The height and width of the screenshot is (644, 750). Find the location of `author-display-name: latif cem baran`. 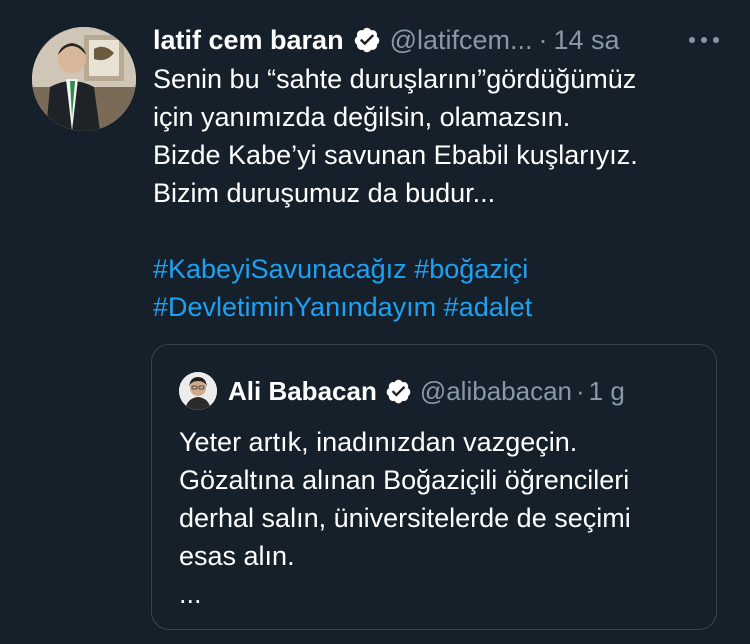

author-display-name: latif cem baran is located at coordinates (248, 40).